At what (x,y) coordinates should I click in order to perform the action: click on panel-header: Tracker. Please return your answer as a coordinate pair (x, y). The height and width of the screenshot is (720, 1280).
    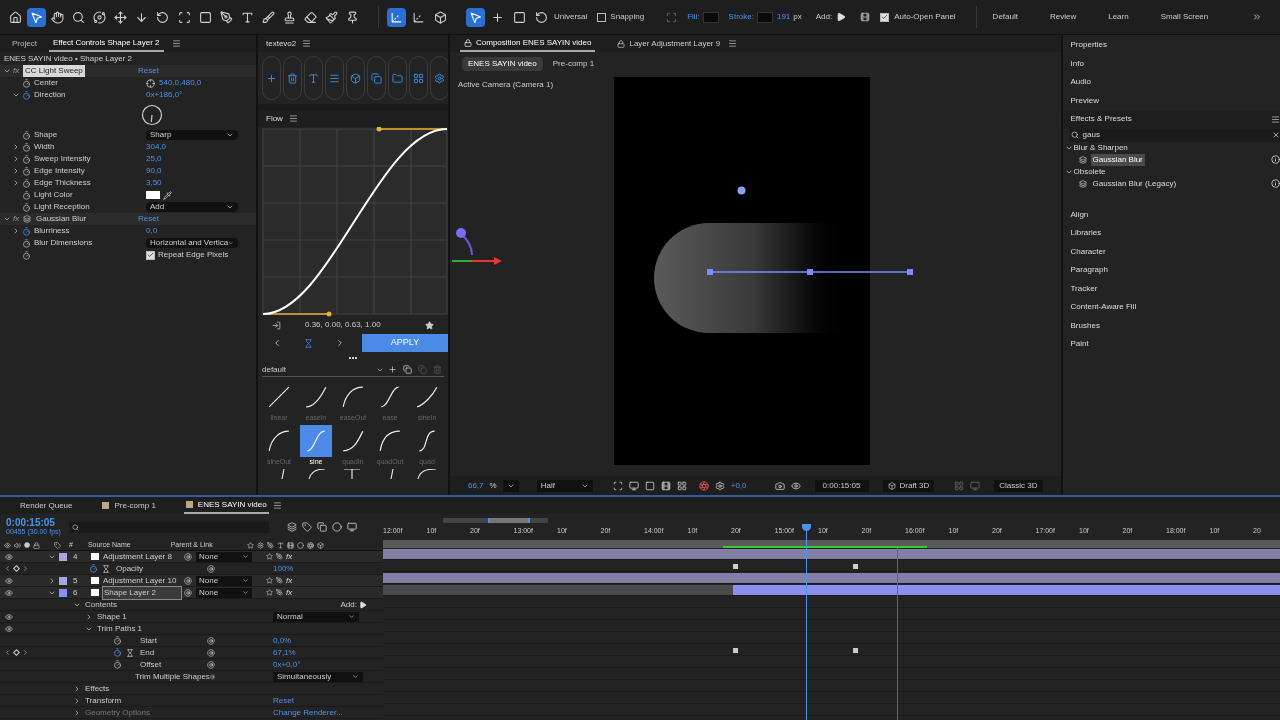
    Looking at the image, I should click on (1084, 288).